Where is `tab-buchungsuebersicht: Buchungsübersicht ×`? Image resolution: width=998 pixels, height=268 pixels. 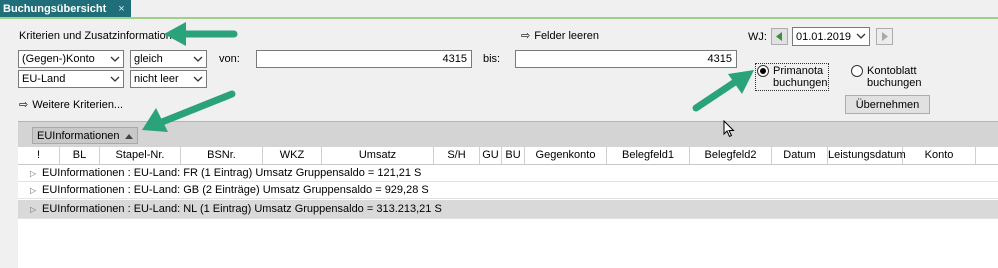
tab-buchungsuebersicht: Buchungsübersicht × is located at coordinates (65, 8).